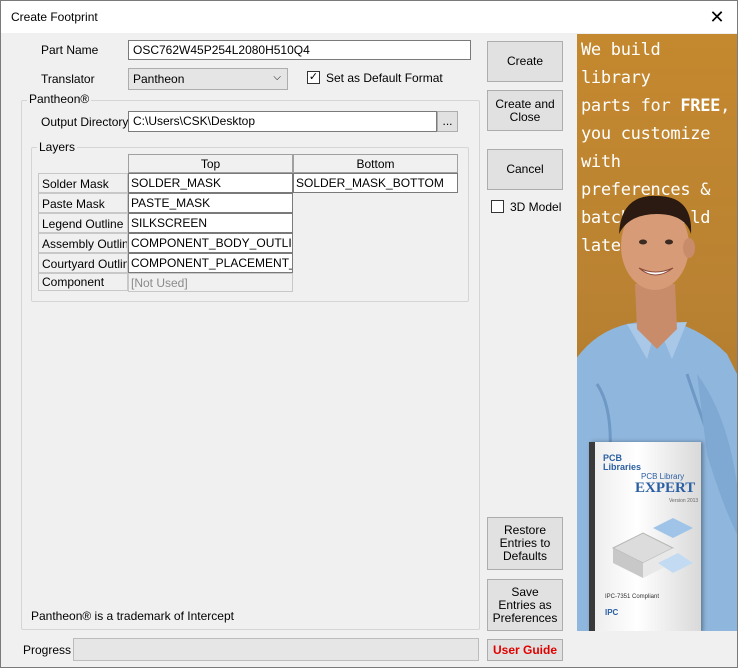  Describe the element at coordinates (83, 282) in the screenshot. I see `layer-row-component: Component` at that location.